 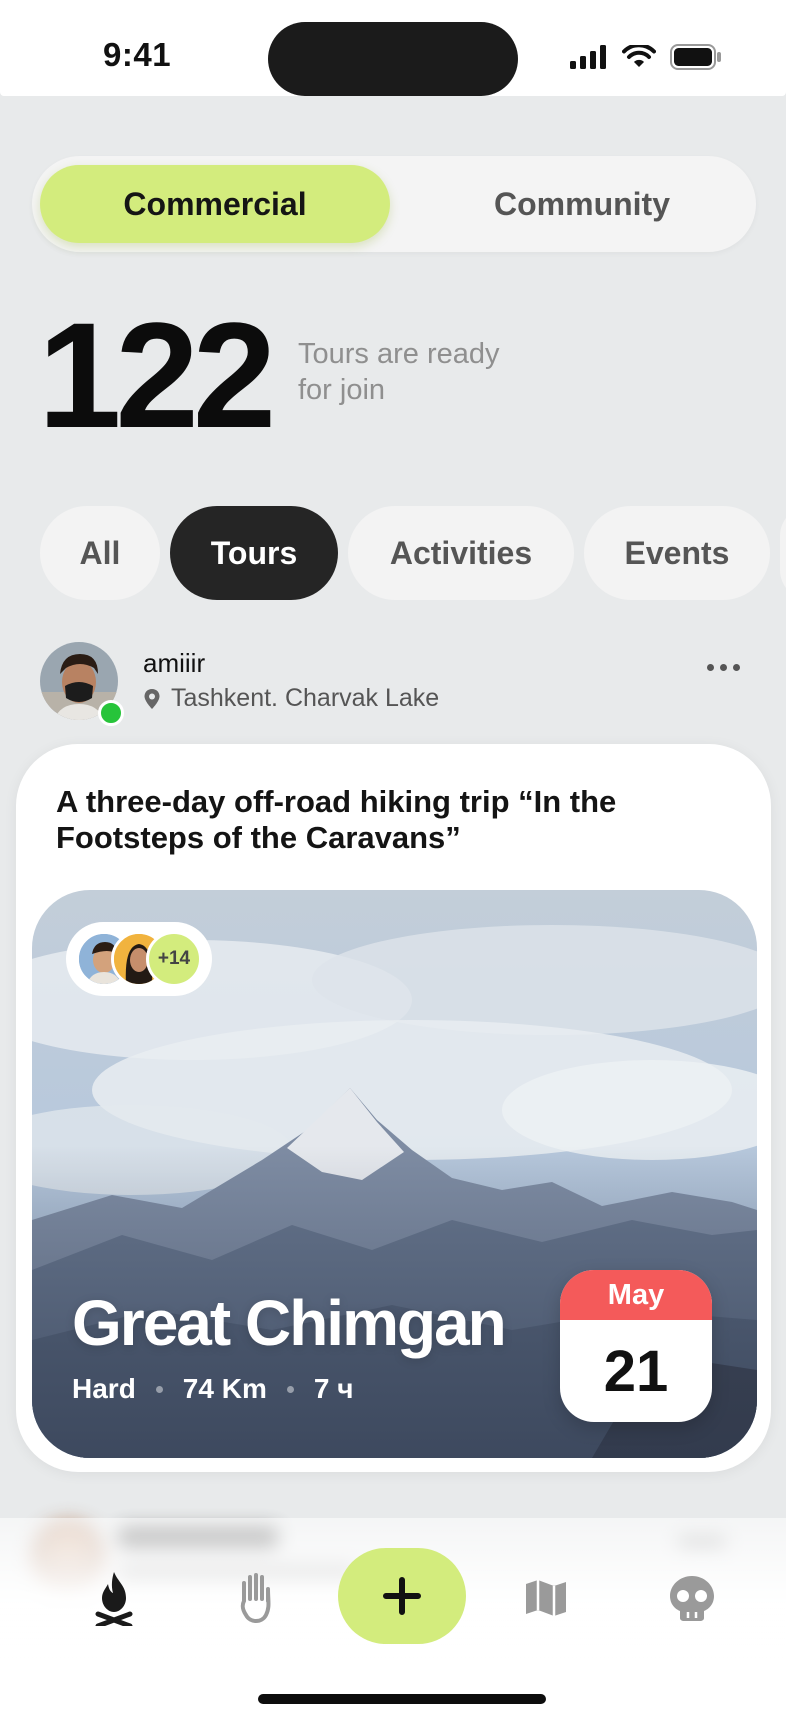 What do you see at coordinates (152, 698) in the screenshot?
I see `location-pin-icon` at bounding box center [152, 698].